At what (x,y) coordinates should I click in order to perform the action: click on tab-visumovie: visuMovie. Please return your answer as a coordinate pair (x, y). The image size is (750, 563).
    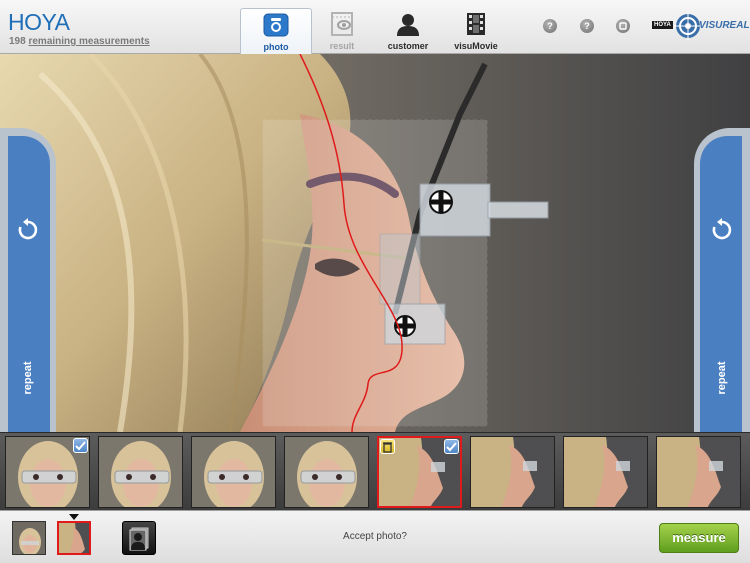
    Looking at the image, I should click on (476, 31).